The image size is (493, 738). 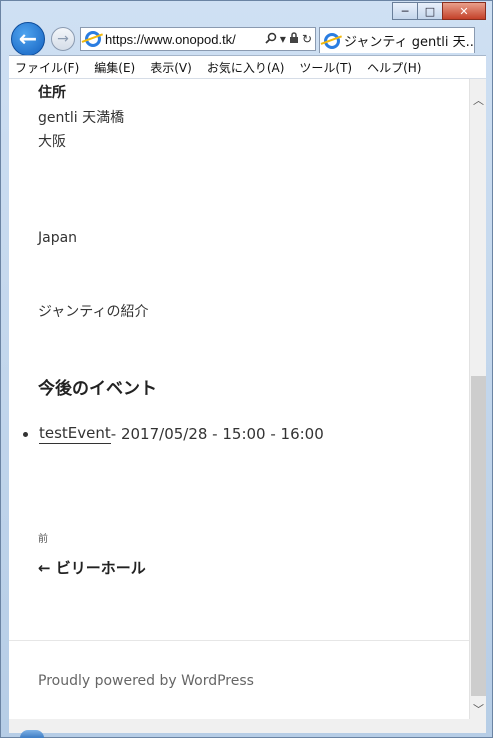 I want to click on footer-credit: Proudly powered by WordPress, so click(x=146, y=681).